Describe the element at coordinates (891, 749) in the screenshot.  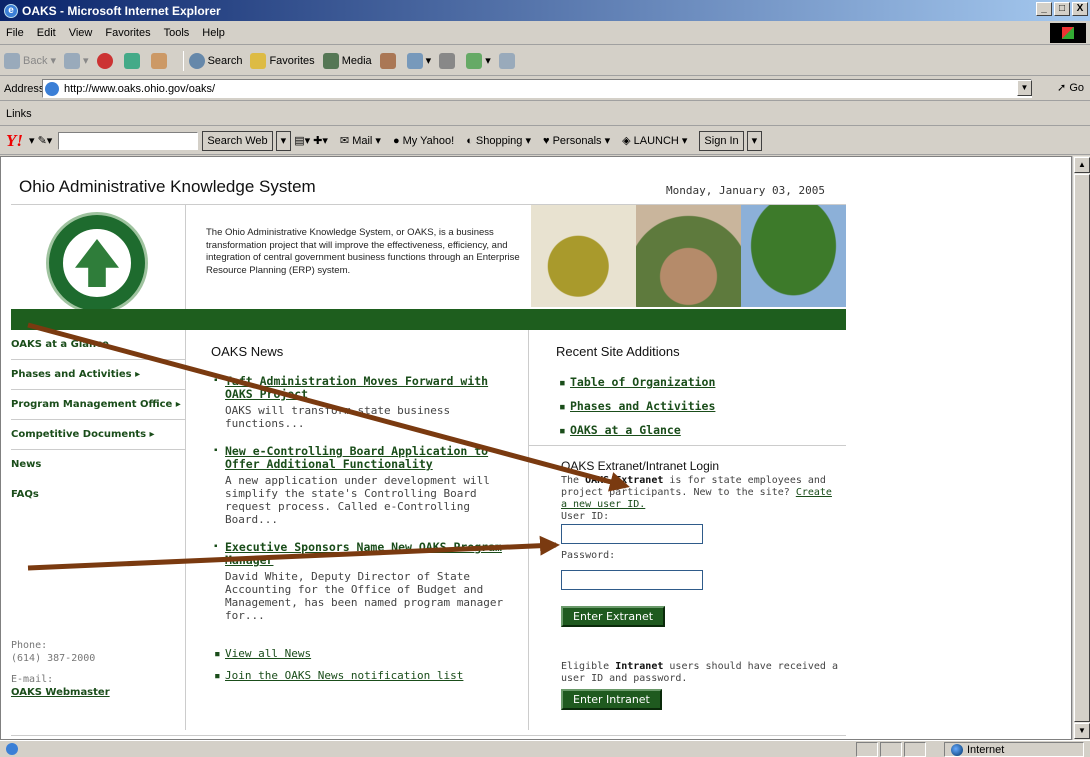
I see `status-cell` at that location.